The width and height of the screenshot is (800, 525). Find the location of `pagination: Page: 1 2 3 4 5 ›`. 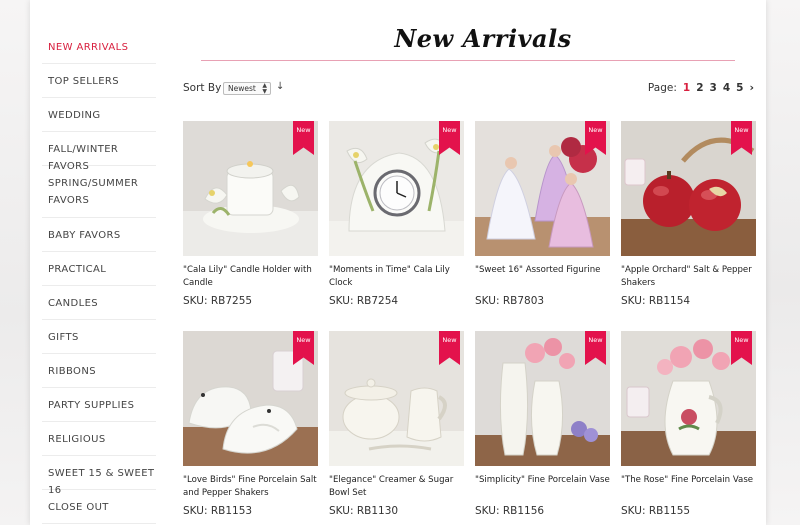

pagination: Page: 1 2 3 4 5 › is located at coordinates (701, 87).